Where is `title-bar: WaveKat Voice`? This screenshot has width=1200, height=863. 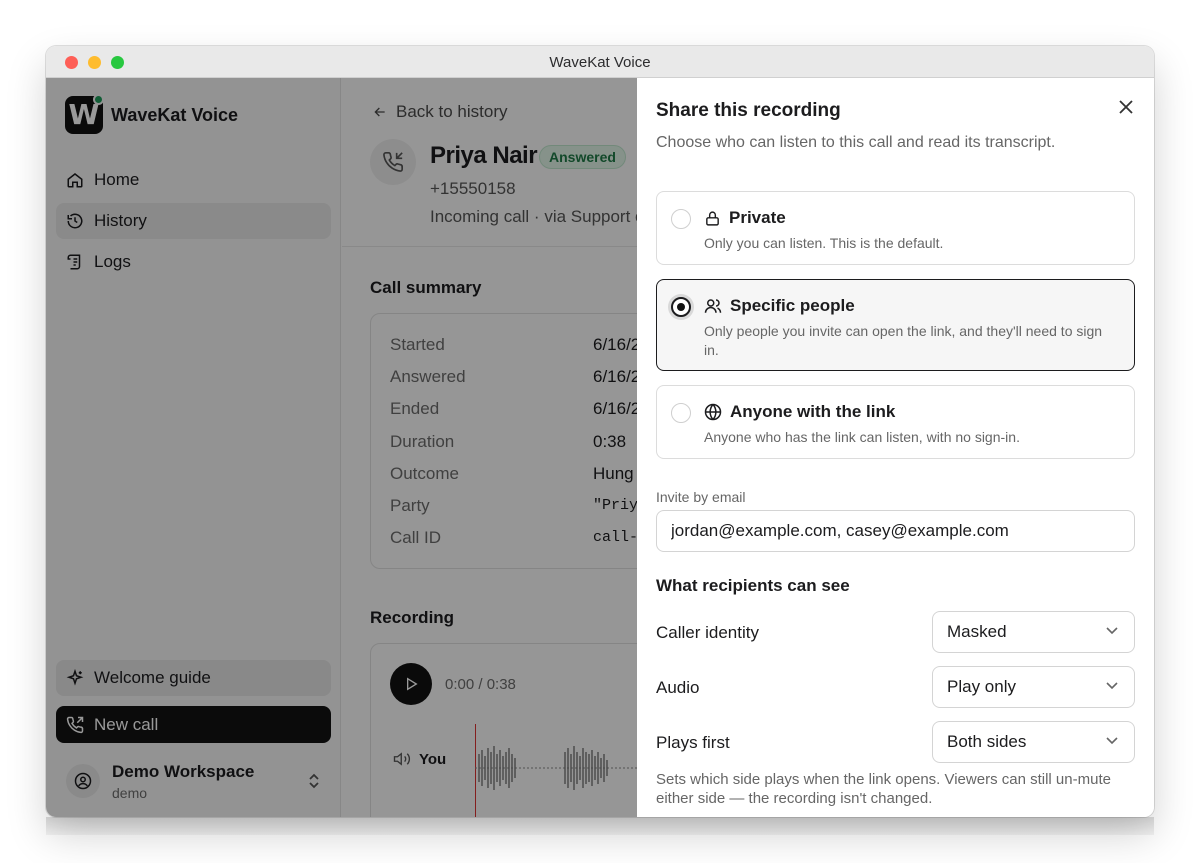 title-bar: WaveKat Voice is located at coordinates (600, 62).